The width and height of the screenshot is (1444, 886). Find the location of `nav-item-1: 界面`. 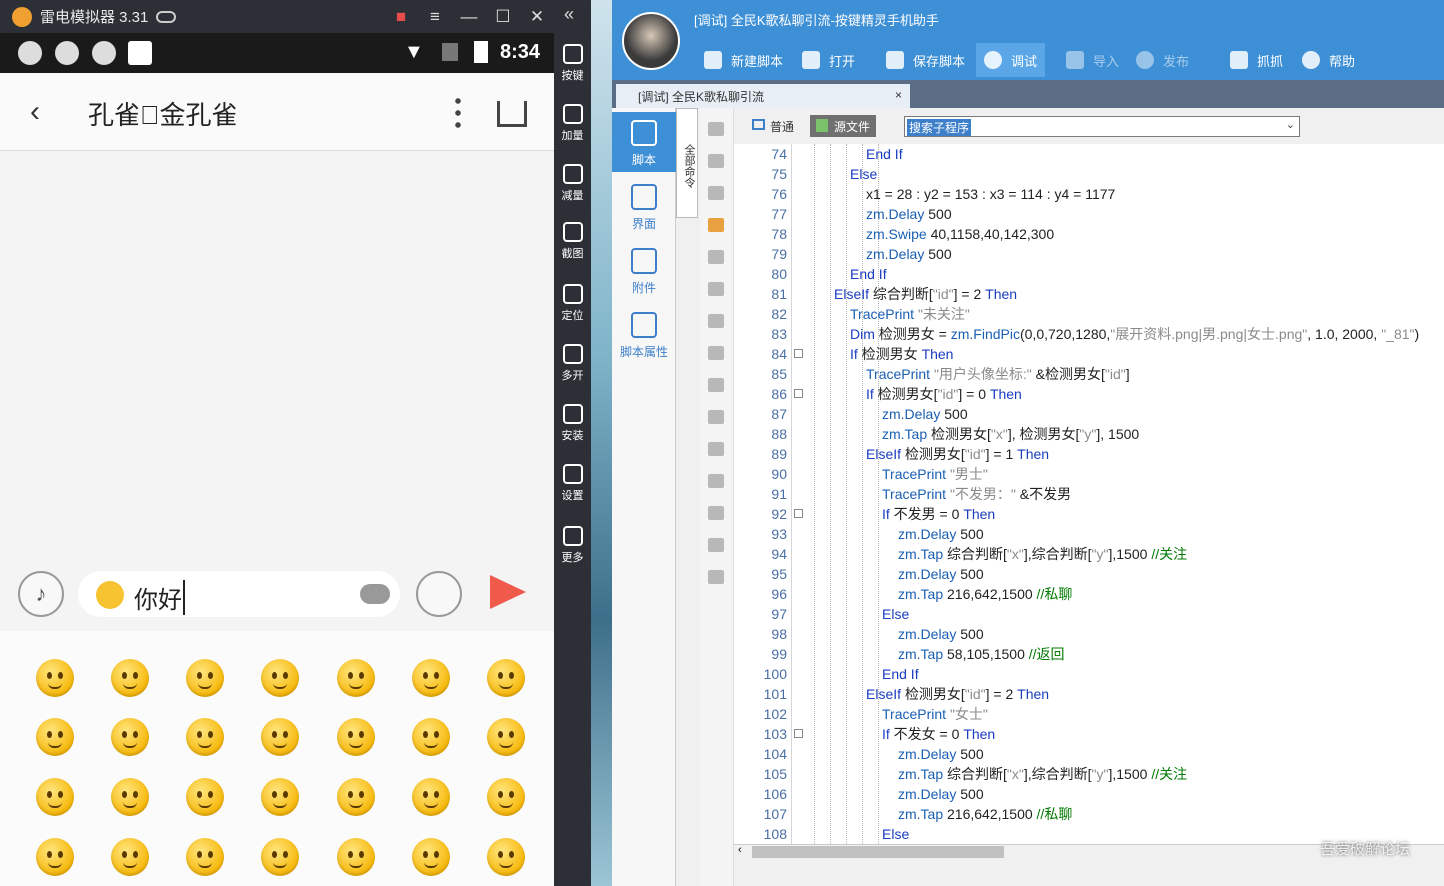

nav-item-1: 界面 is located at coordinates (644, 206).